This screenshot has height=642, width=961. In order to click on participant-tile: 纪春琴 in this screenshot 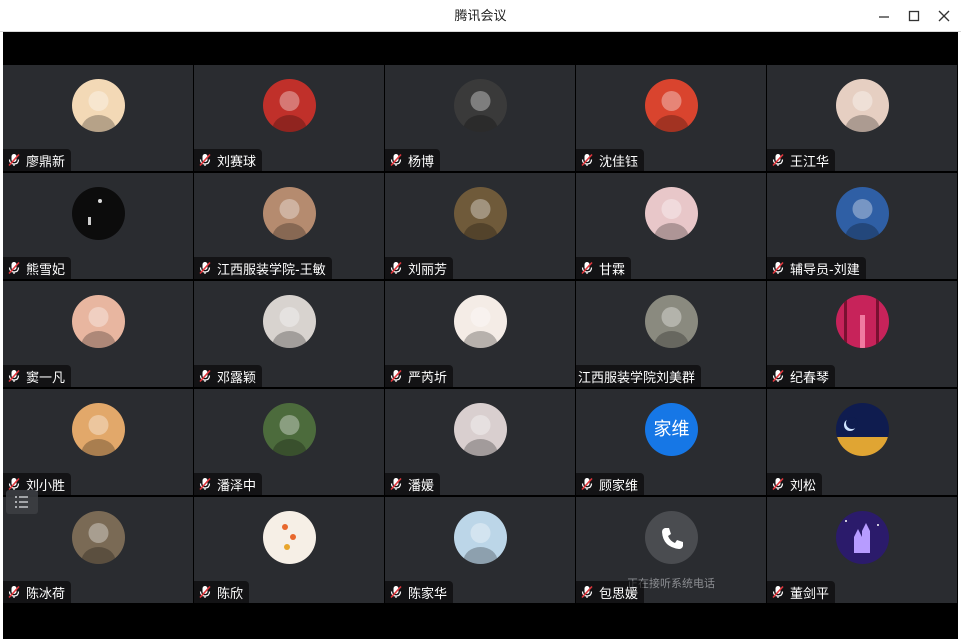, I will do `click(862, 334)`.